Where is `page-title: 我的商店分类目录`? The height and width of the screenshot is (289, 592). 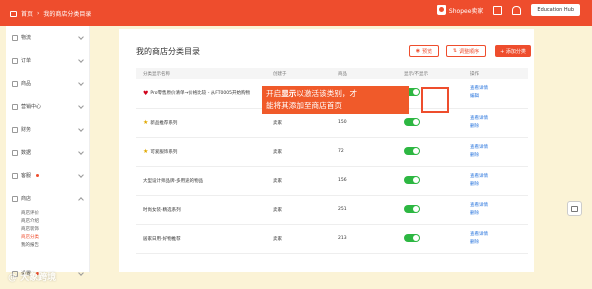 page-title: 我的商店分类目录 is located at coordinates (168, 51).